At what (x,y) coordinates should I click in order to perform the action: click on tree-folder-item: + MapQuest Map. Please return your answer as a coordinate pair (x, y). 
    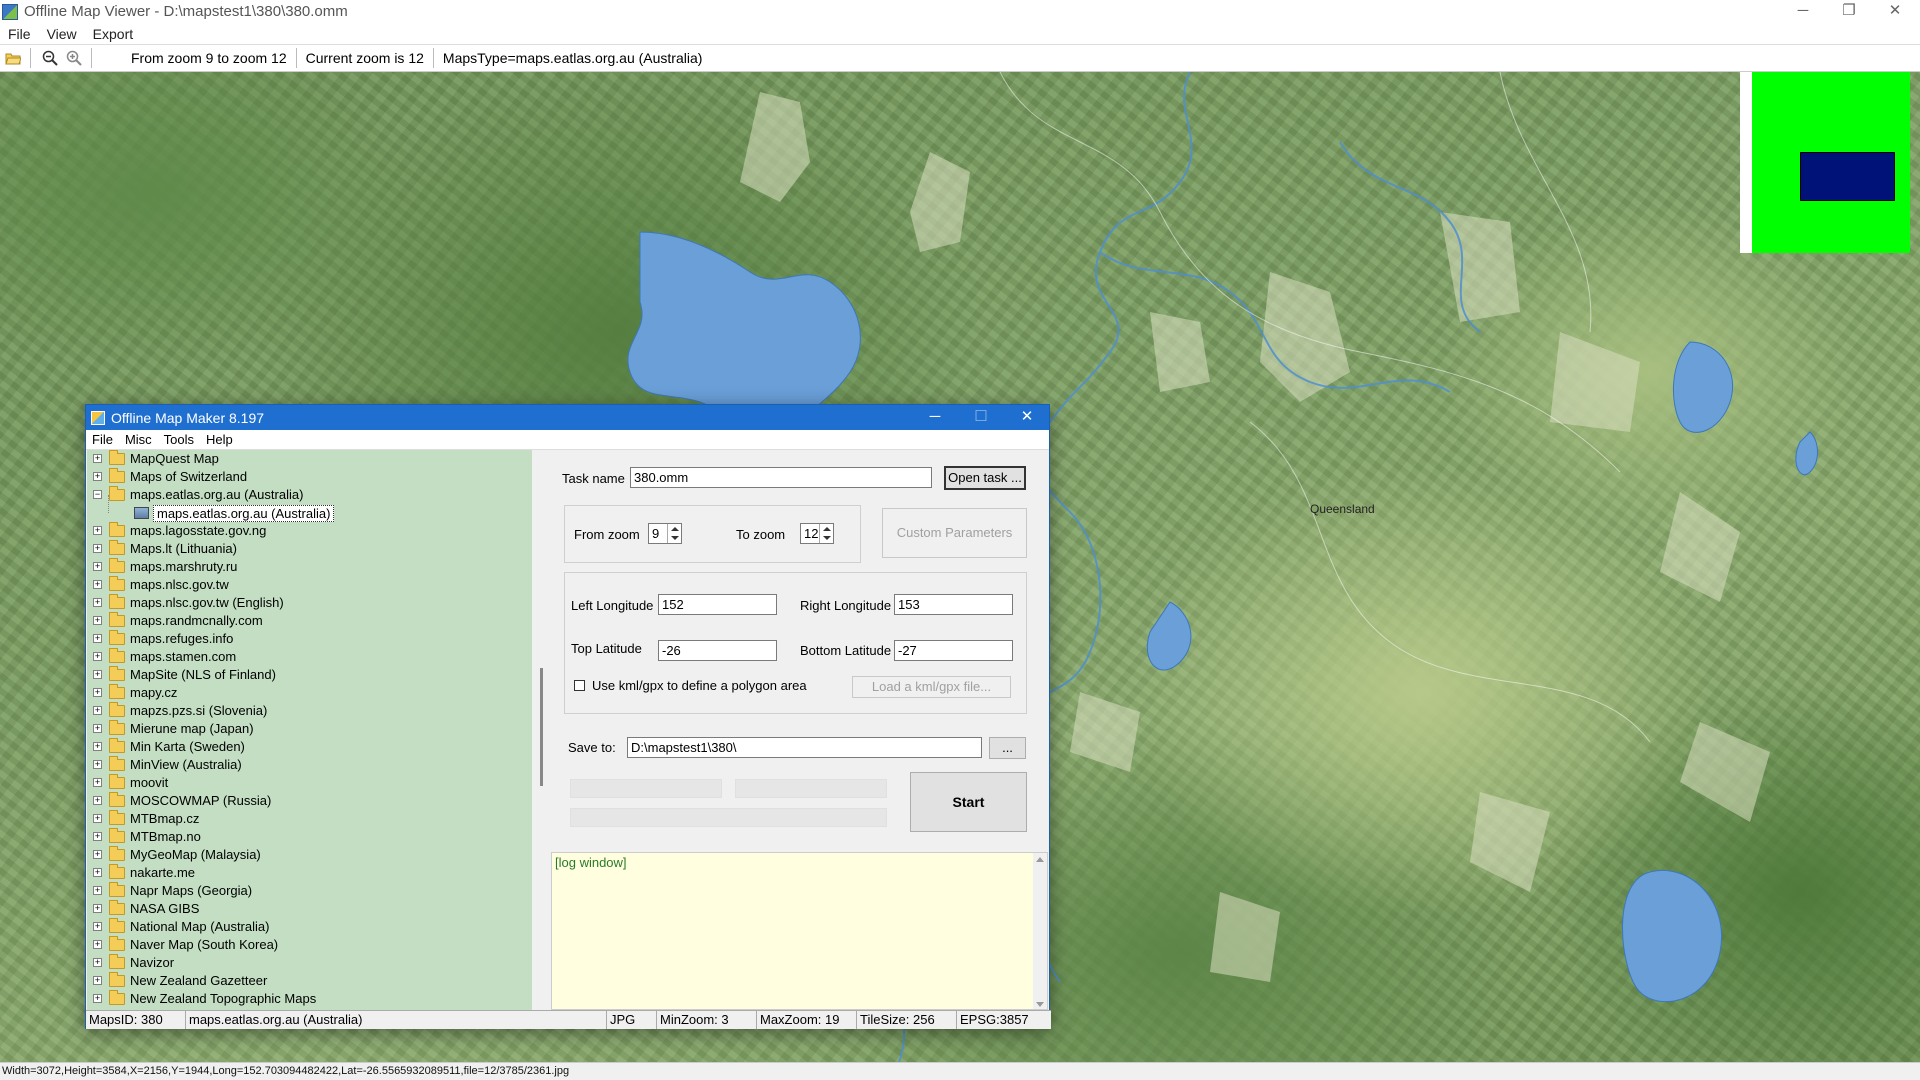
    Looking at the image, I should click on (309, 459).